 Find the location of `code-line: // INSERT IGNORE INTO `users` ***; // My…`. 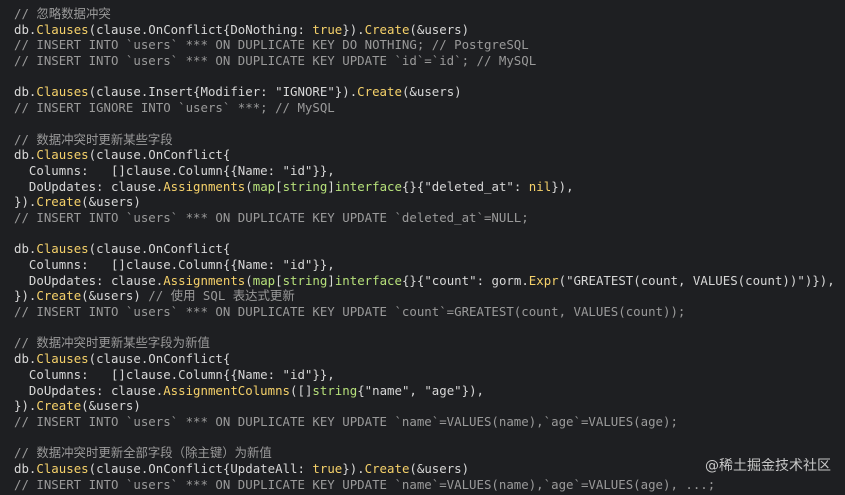

code-line: // INSERT IGNORE INTO `users` ***; // My… is located at coordinates (174, 108).